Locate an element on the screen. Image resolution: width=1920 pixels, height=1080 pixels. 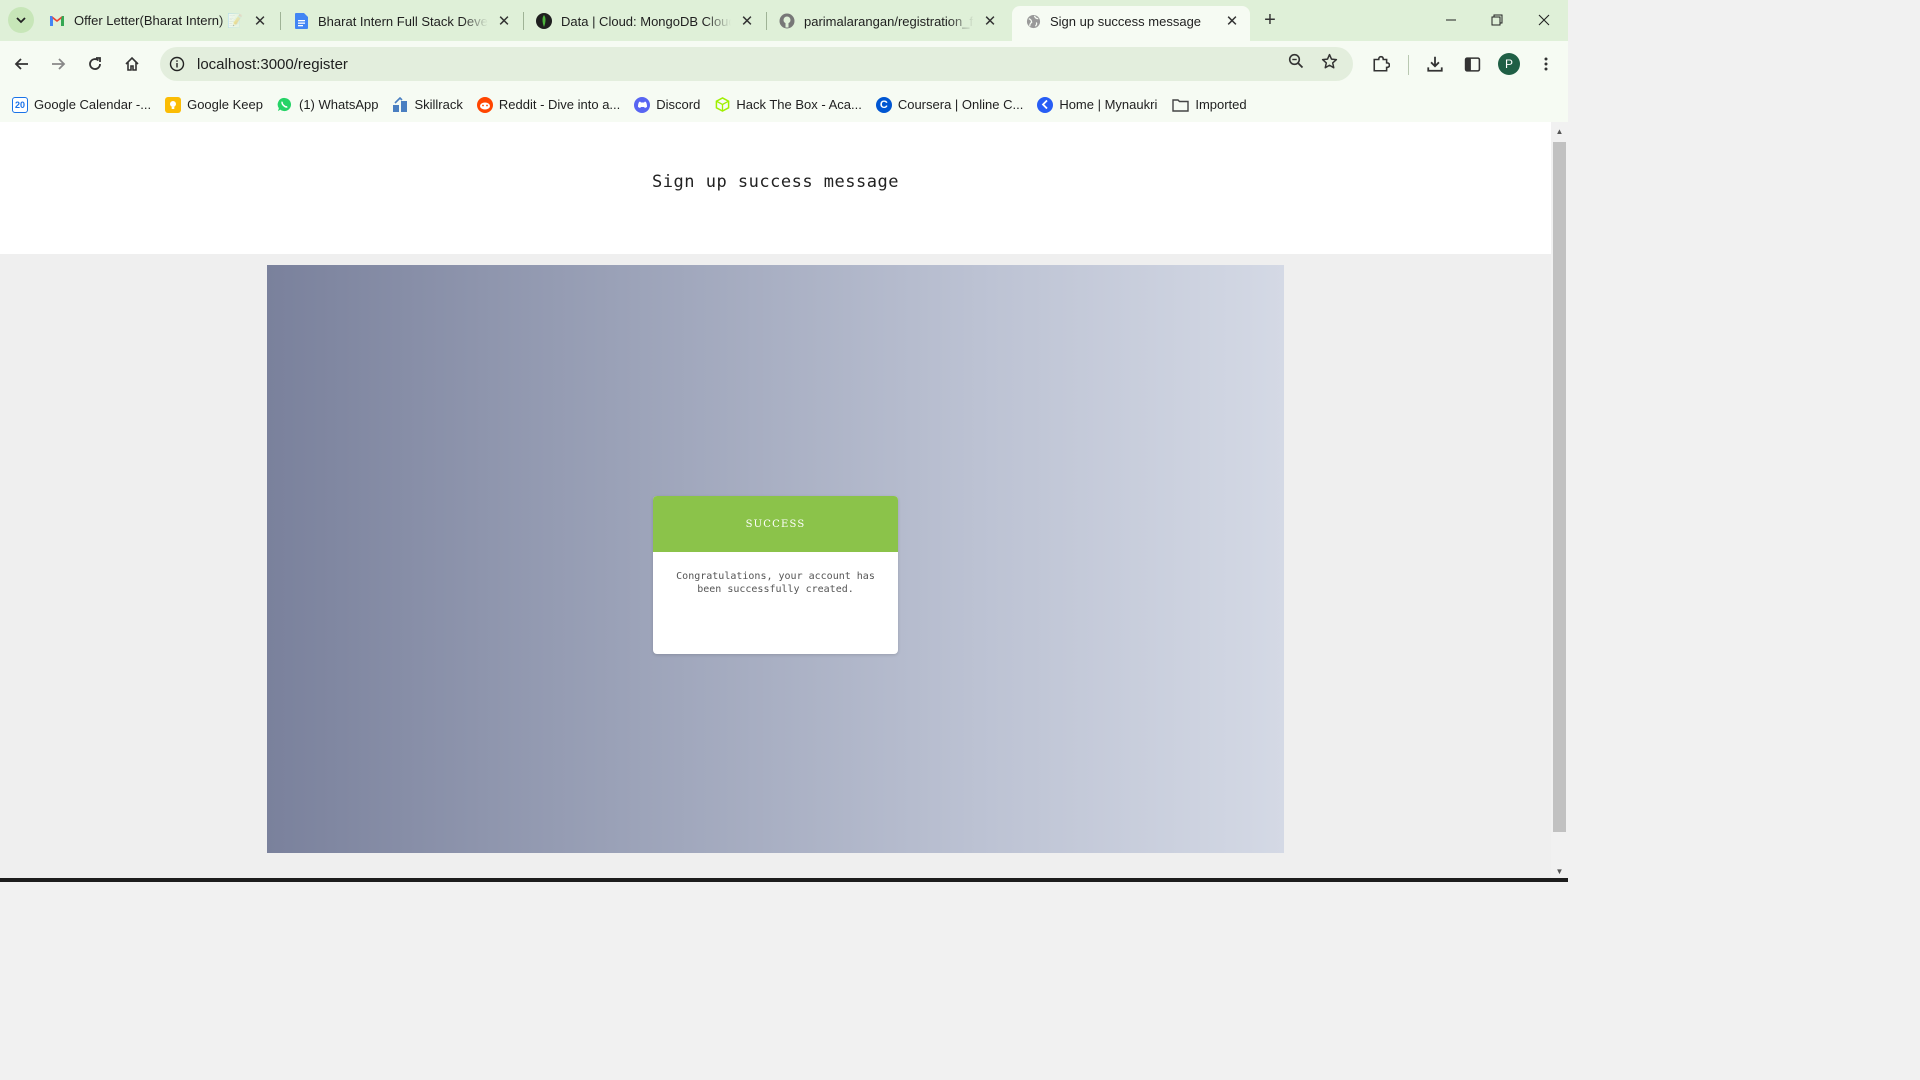
scroll-down-icon: ▼ is located at coordinates (1559, 871).